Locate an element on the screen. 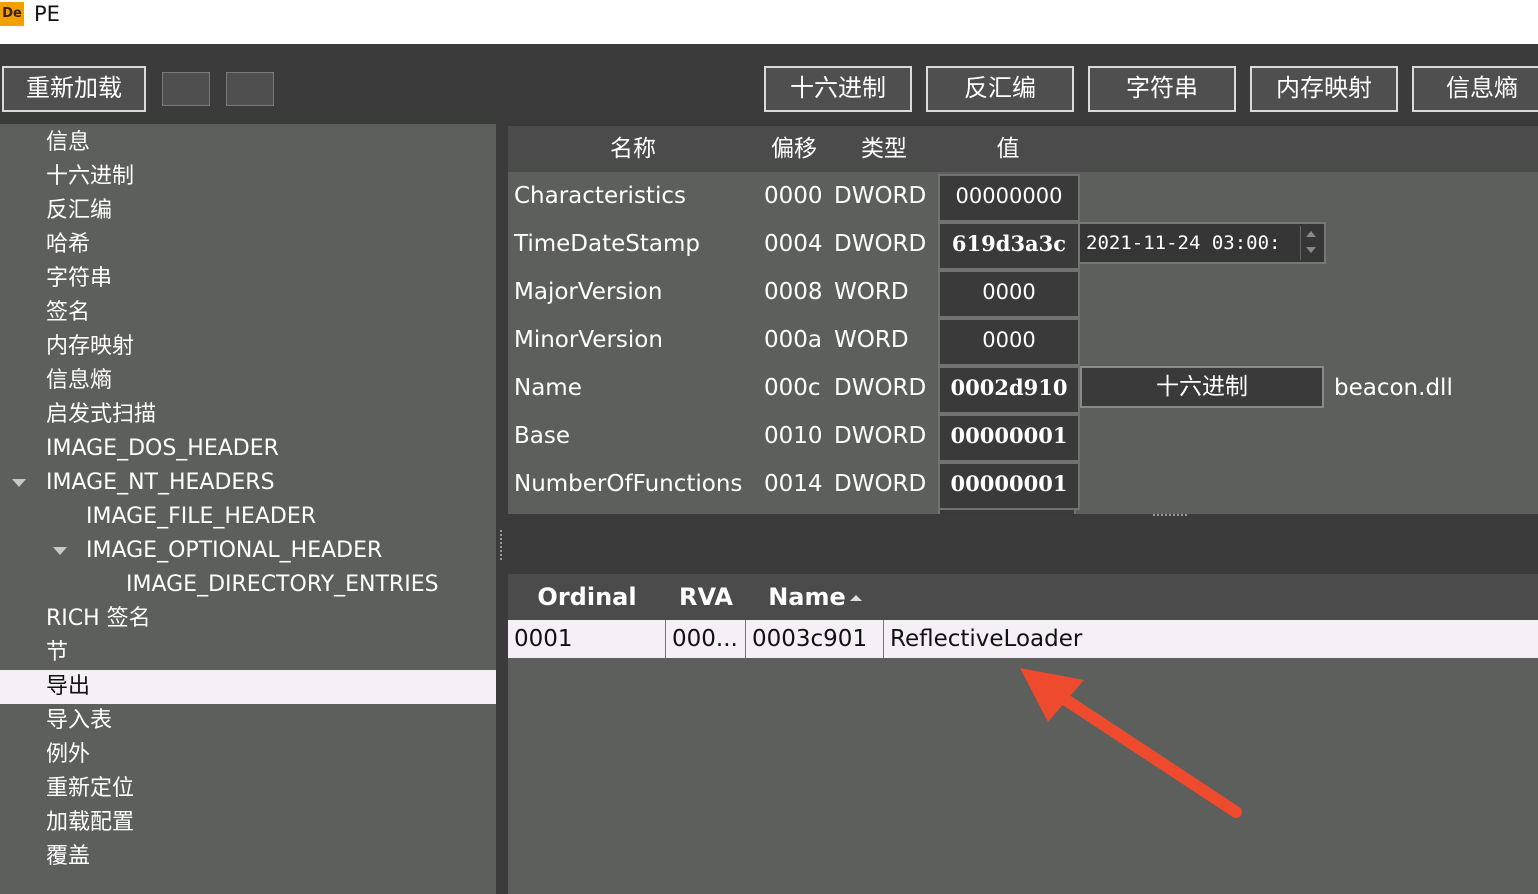 This screenshot has height=894, width=1538. arrow-shaft is located at coordinates (1151, 756).